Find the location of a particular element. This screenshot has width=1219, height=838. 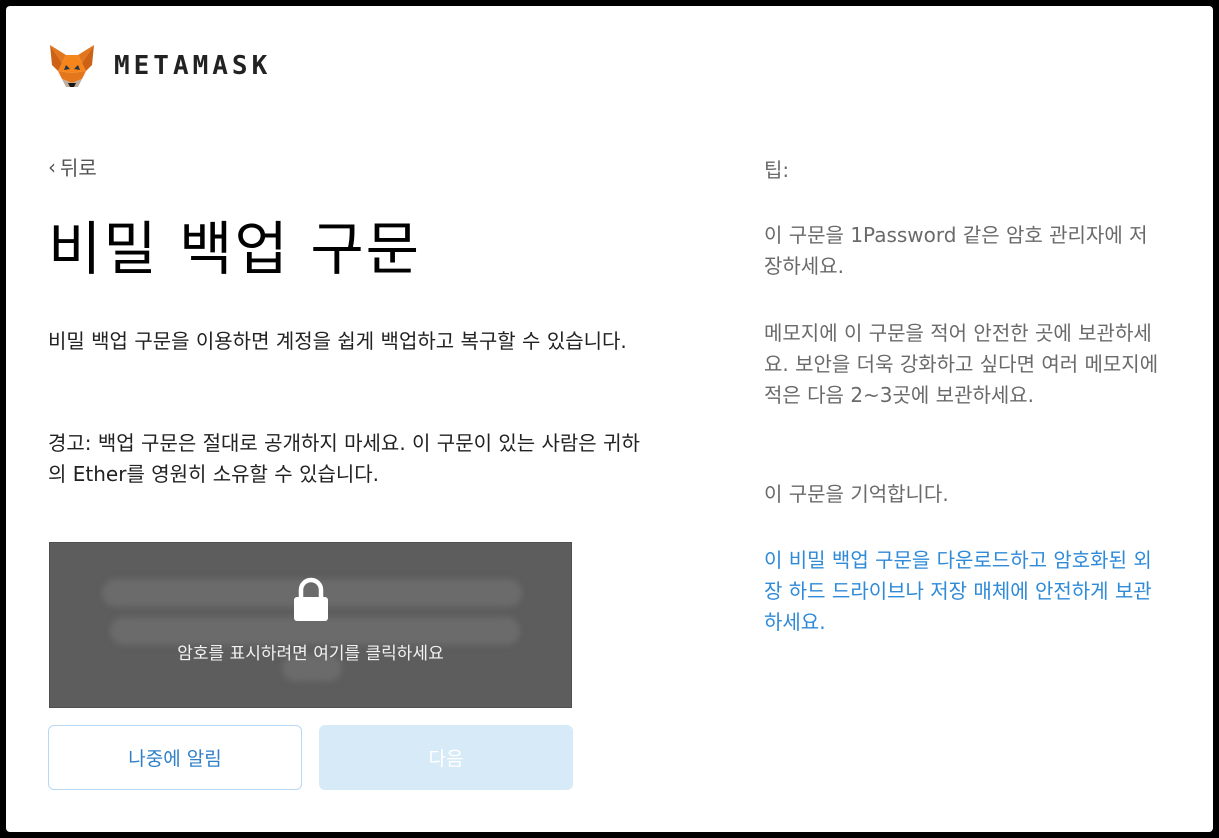

back-label: 뒤로 is located at coordinates (78, 168).